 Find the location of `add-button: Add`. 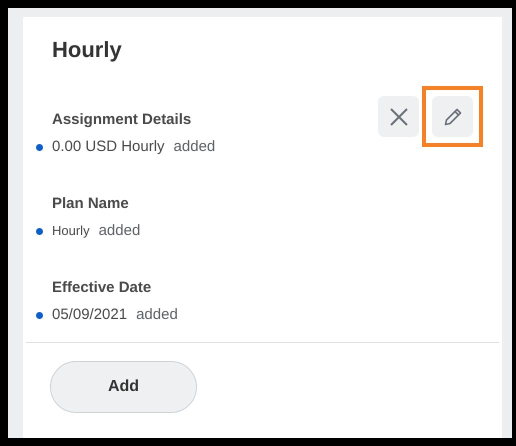

add-button: Add is located at coordinates (123, 387).